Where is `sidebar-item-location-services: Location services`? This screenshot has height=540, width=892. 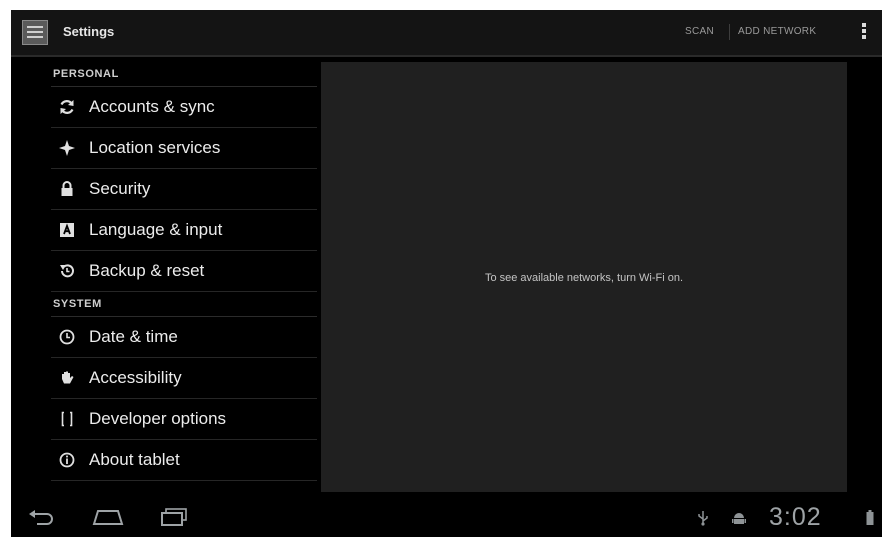
sidebar-item-location-services: Location services is located at coordinates (184, 148).